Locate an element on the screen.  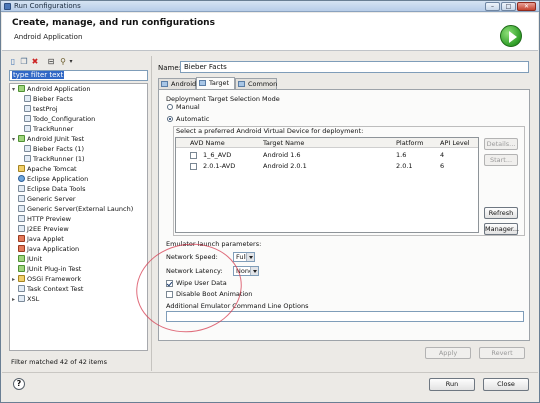
filter-input: type filter text is located at coordinates (78, 75).